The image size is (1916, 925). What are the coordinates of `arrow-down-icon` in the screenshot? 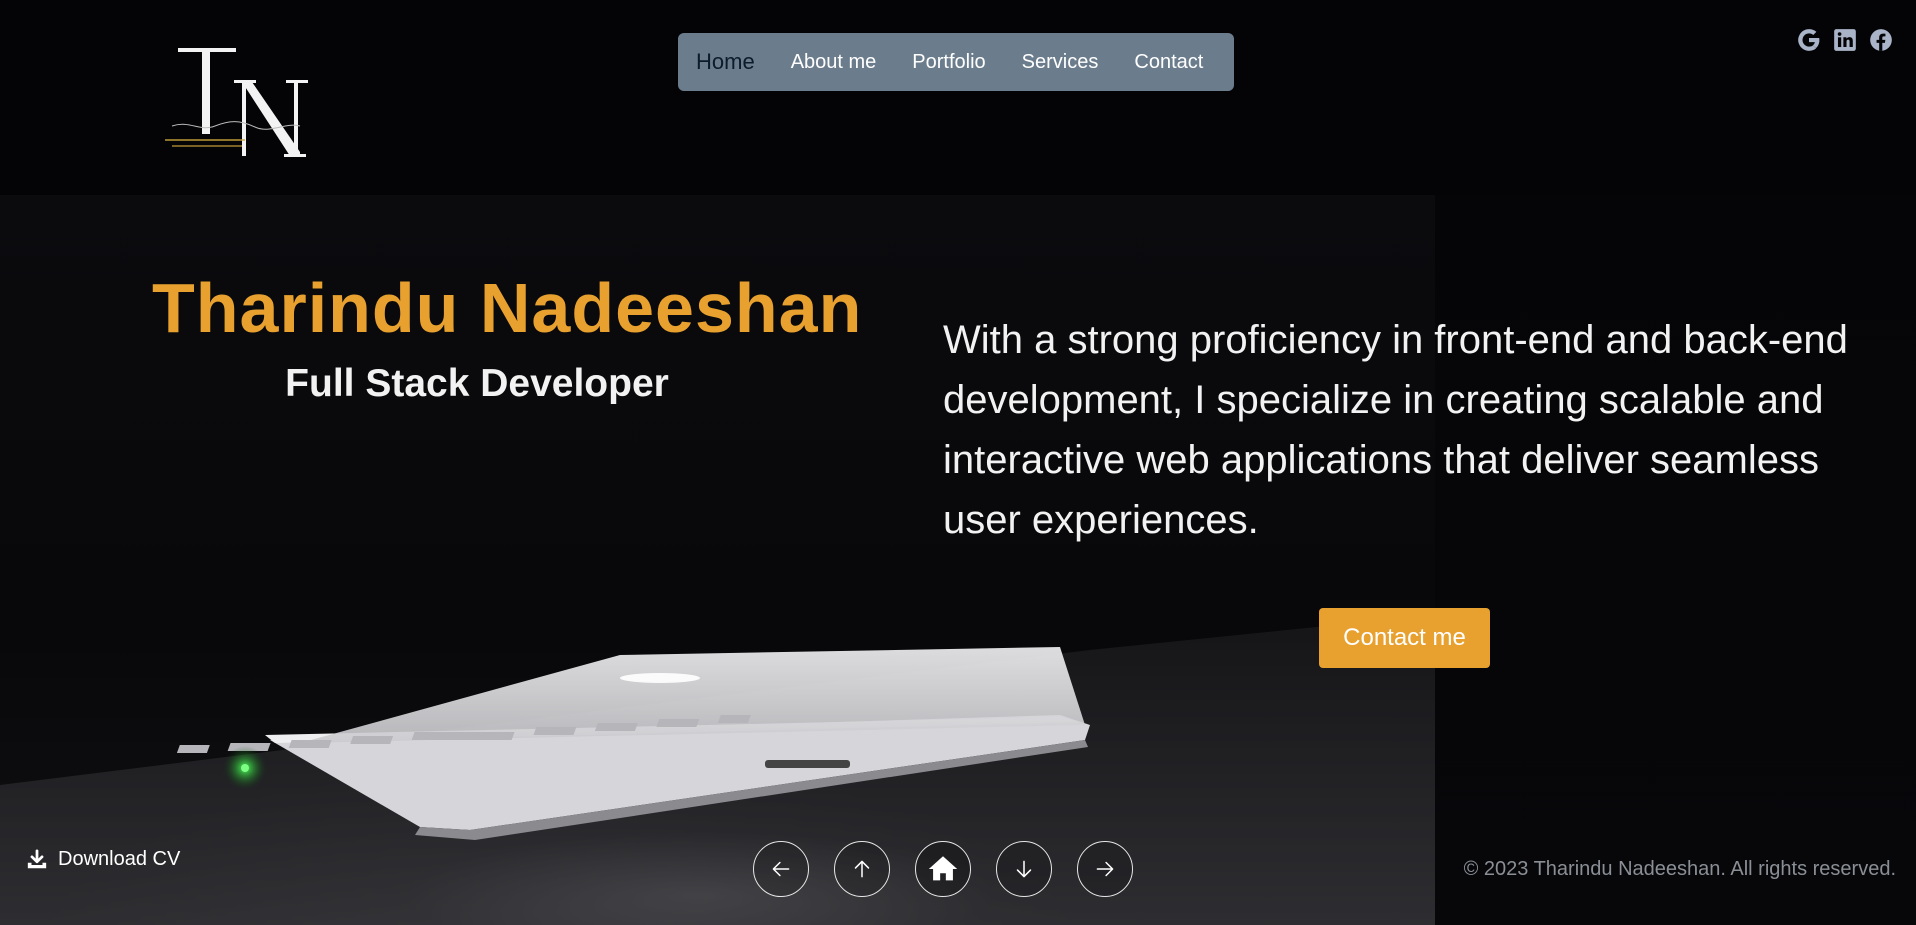 It's located at (1024, 869).